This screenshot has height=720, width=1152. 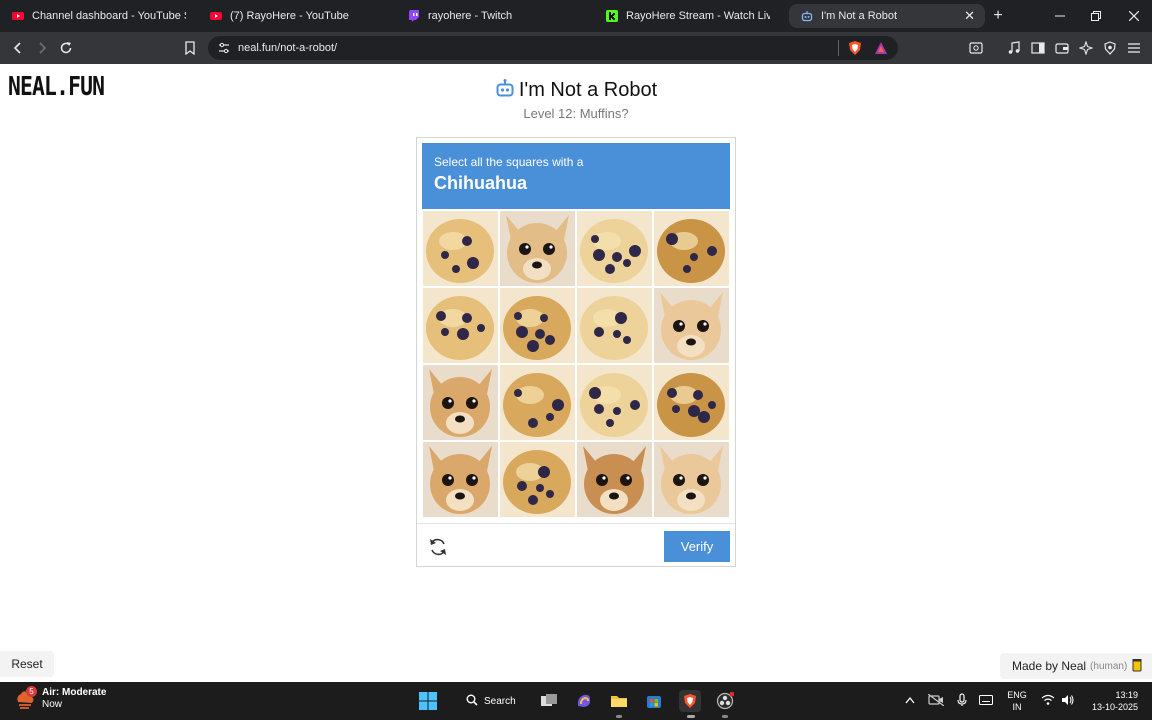 I want to click on tab-youtube-studio: Channel dashboard - YouTube Studio, so click(x=98, y=16).